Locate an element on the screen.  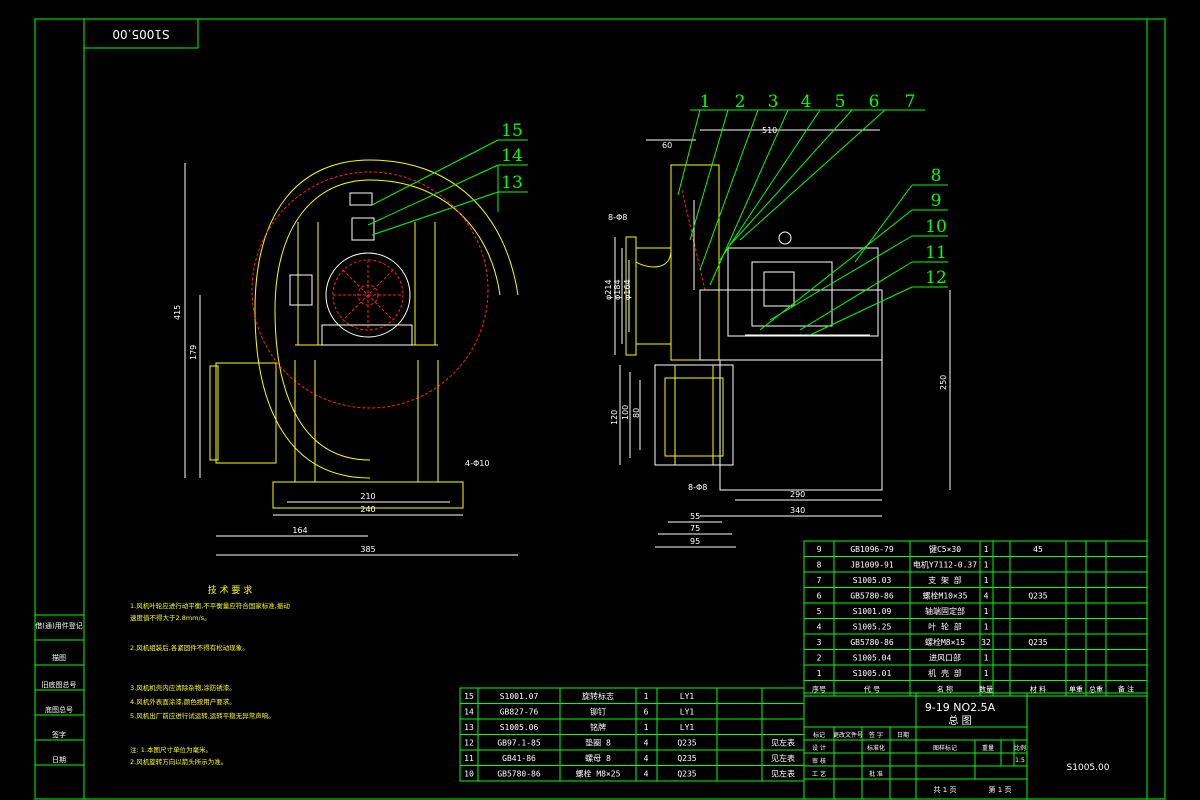
bom-header: 备 注 is located at coordinates (1126, 689).